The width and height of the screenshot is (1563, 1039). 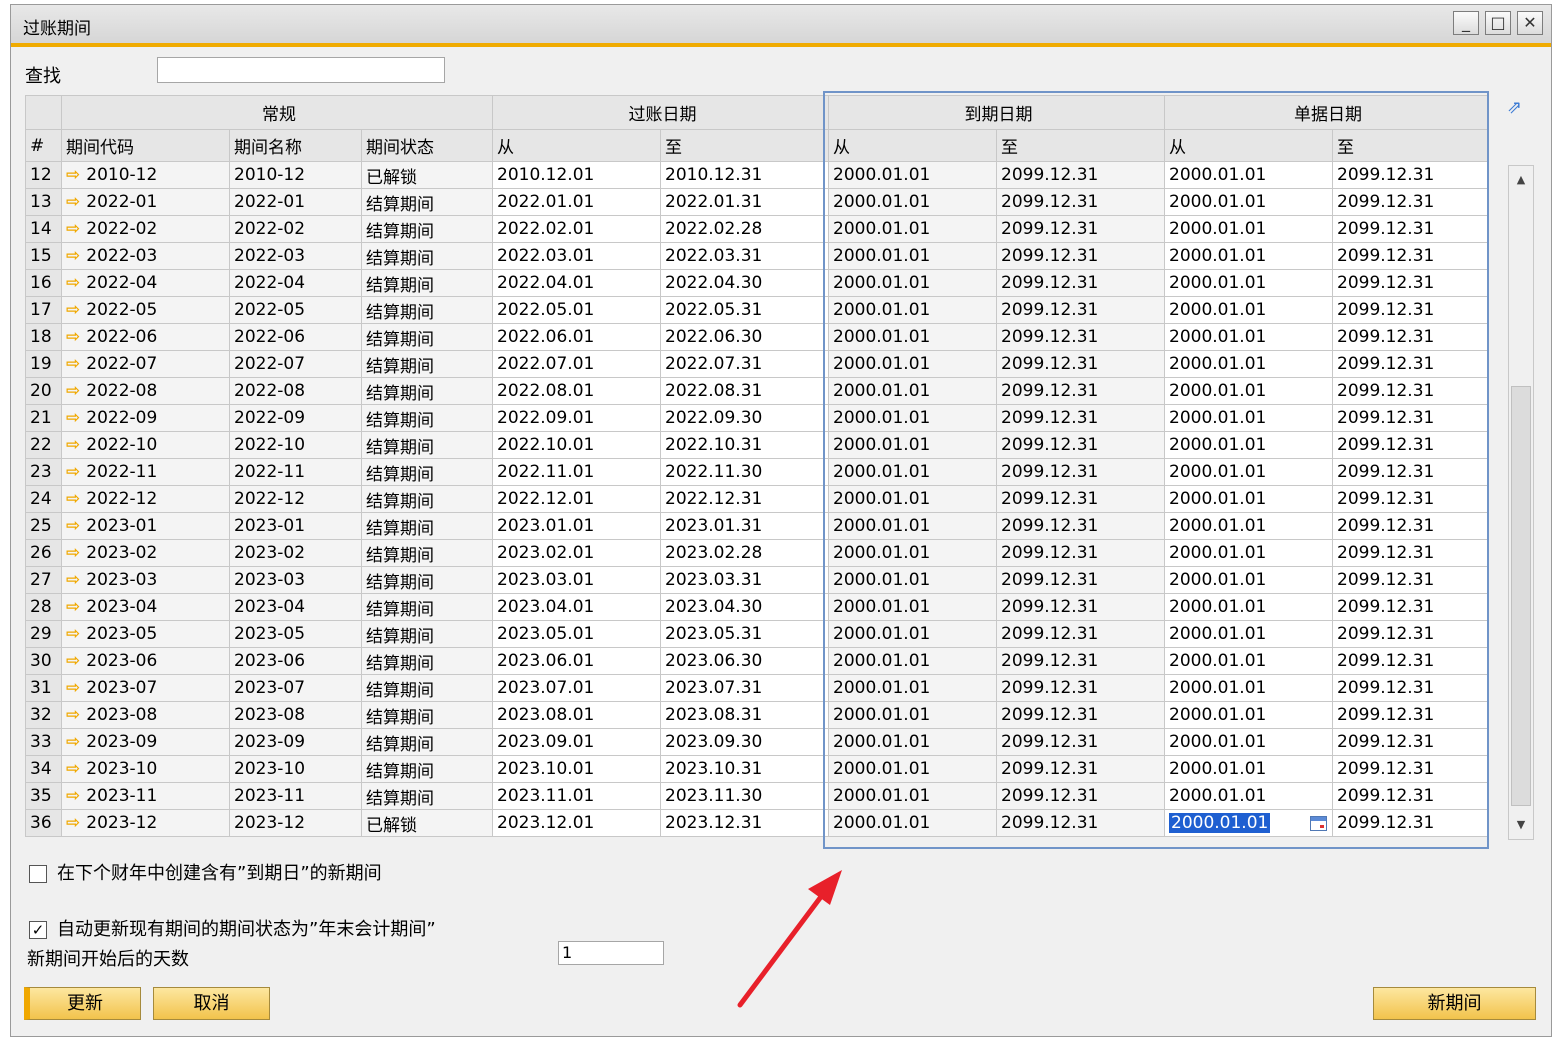 What do you see at coordinates (744, 472) in the screenshot?
I see `cell-posting-to: 2022.11.30` at bounding box center [744, 472].